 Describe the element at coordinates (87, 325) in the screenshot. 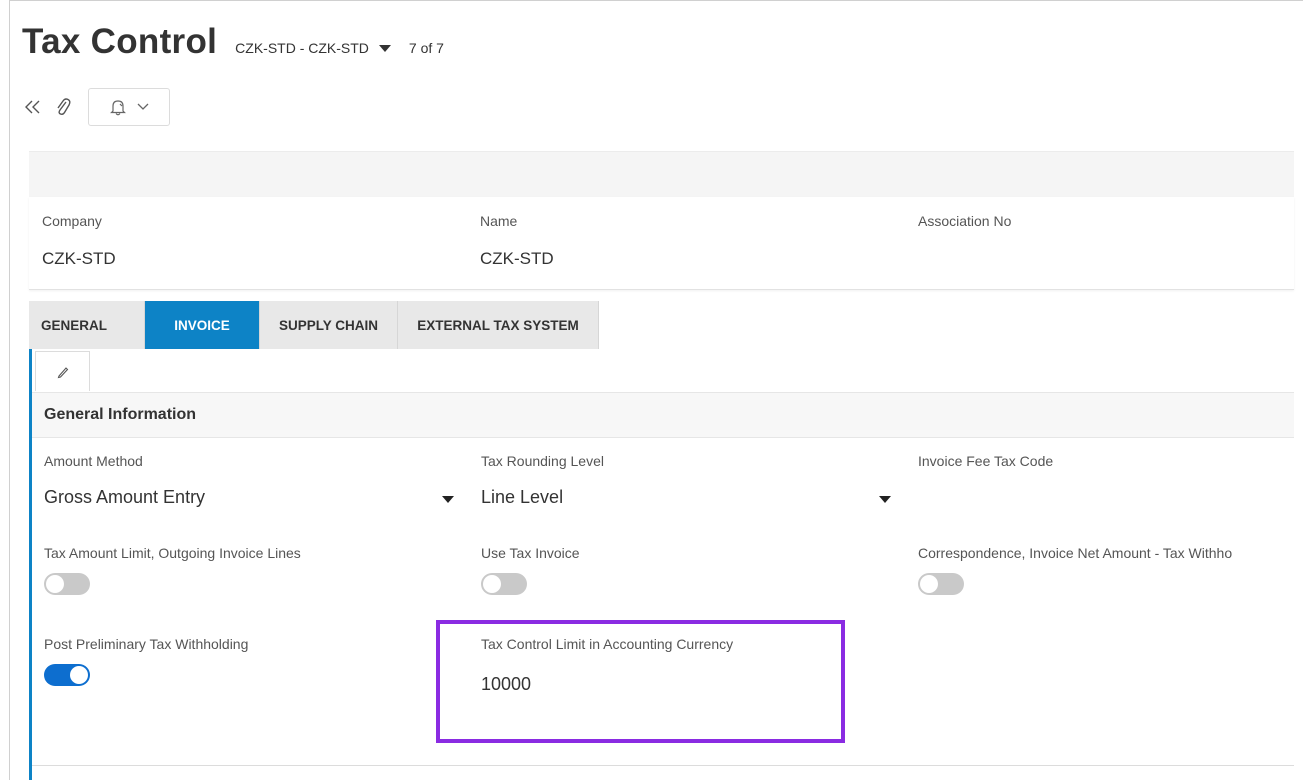

I see `tab-general: GENERAL` at that location.